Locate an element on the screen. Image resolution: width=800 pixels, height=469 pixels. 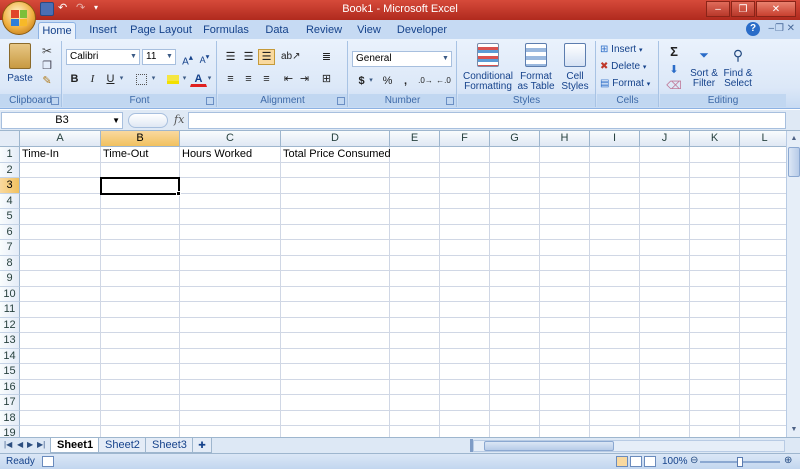
clear-icon: ⌫ is located at coordinates (674, 85).